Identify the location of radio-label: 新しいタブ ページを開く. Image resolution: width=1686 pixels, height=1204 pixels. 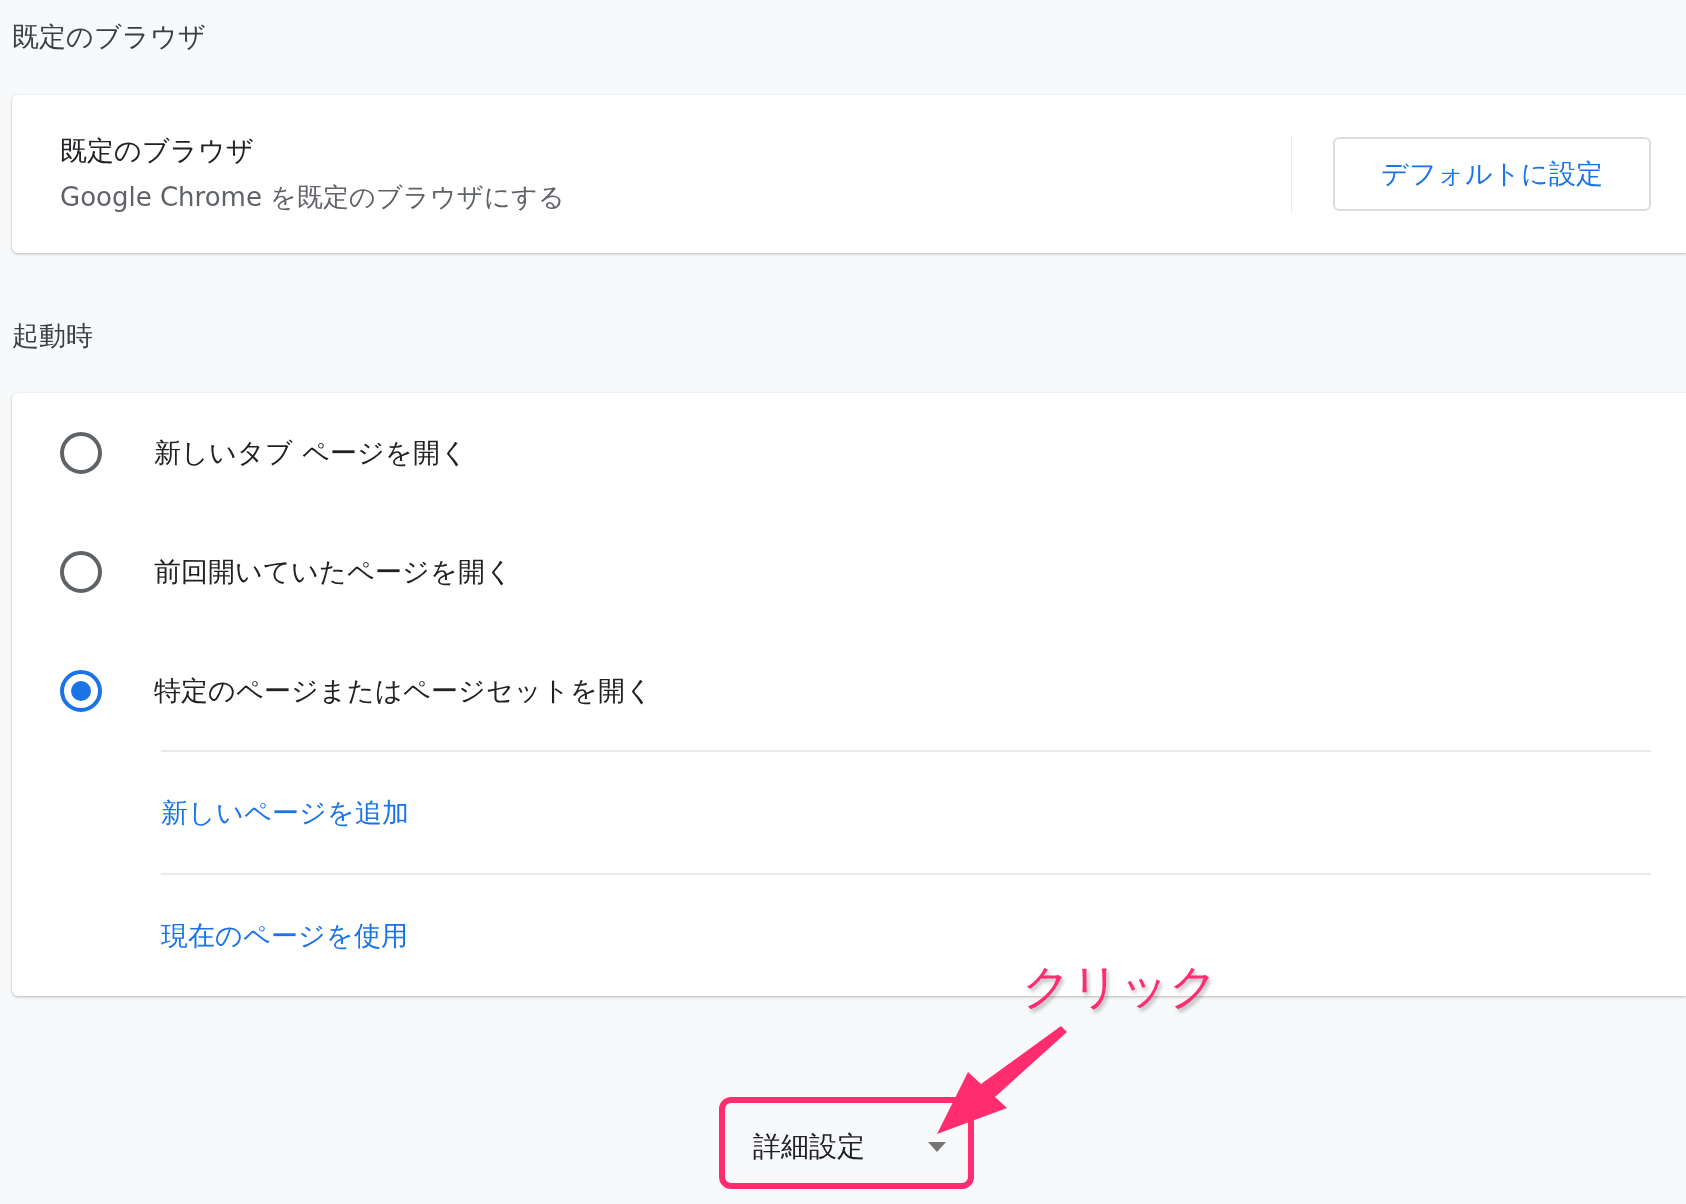
(311, 452).